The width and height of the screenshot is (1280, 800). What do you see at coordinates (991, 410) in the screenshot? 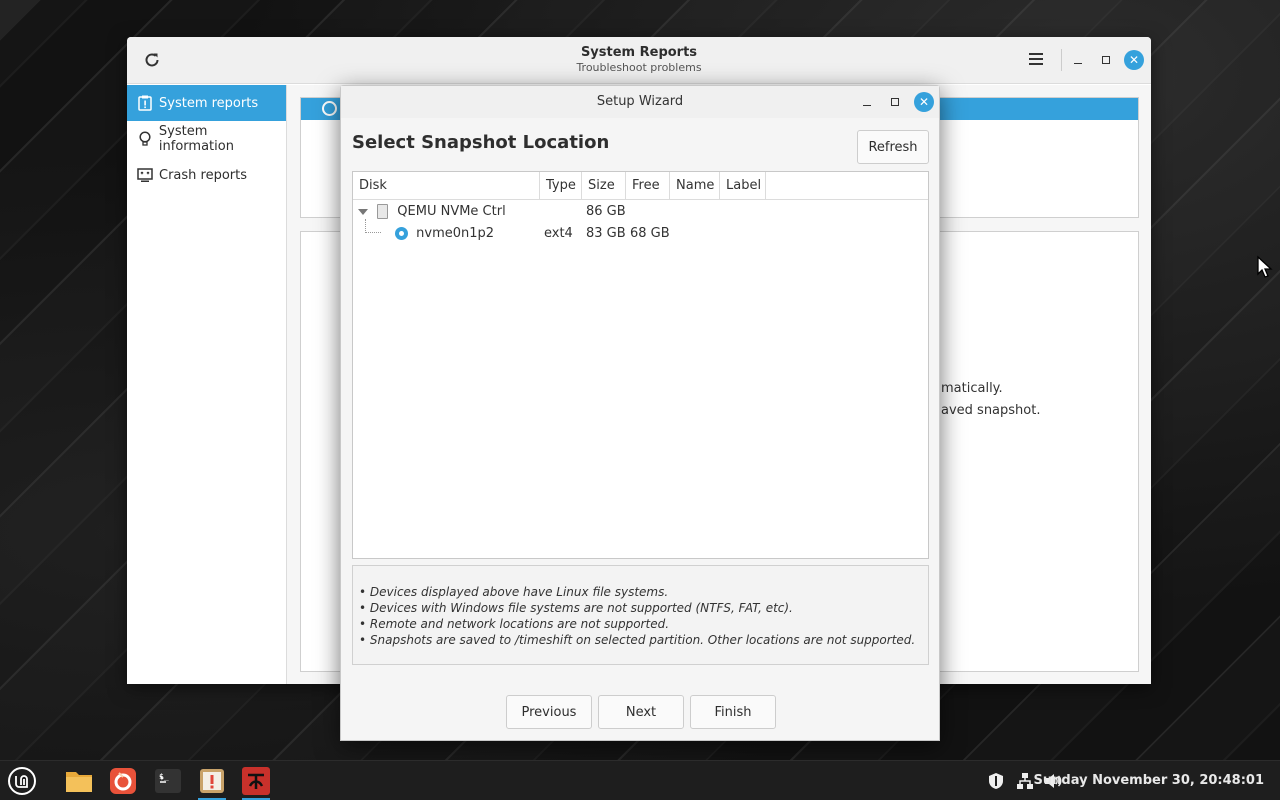
I see `background-text: aved snapshot.` at bounding box center [991, 410].